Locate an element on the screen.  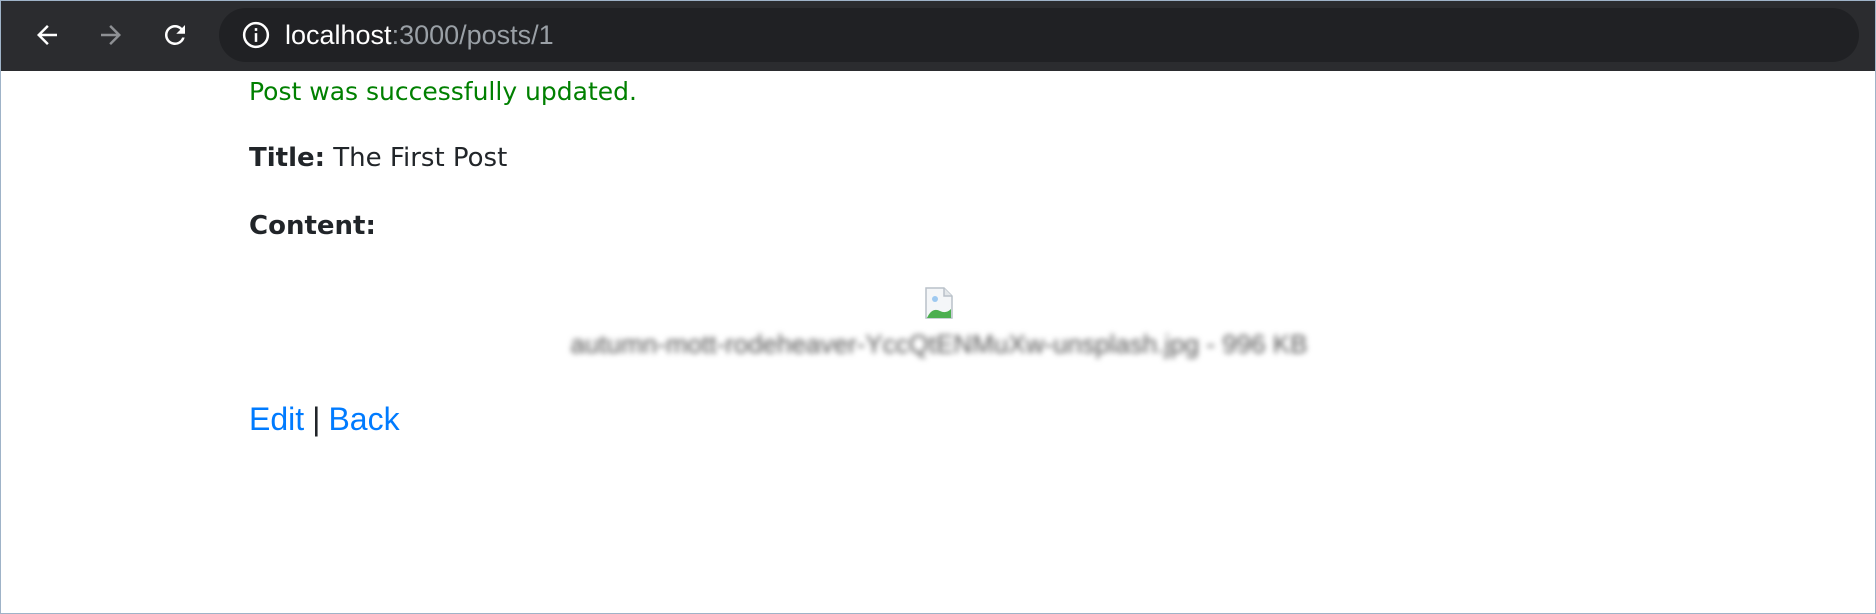
info-icon is located at coordinates (256, 35).